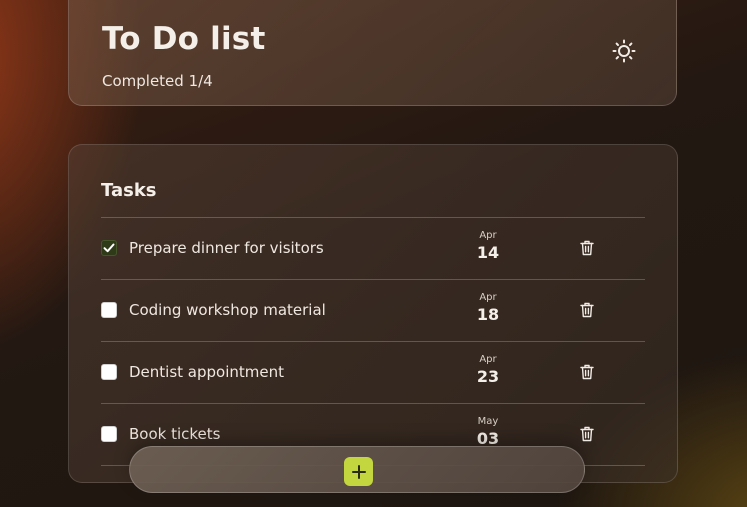 The width and height of the screenshot is (747, 507). What do you see at coordinates (226, 248) in the screenshot?
I see `task-text: Prepare dinner for visitors` at bounding box center [226, 248].